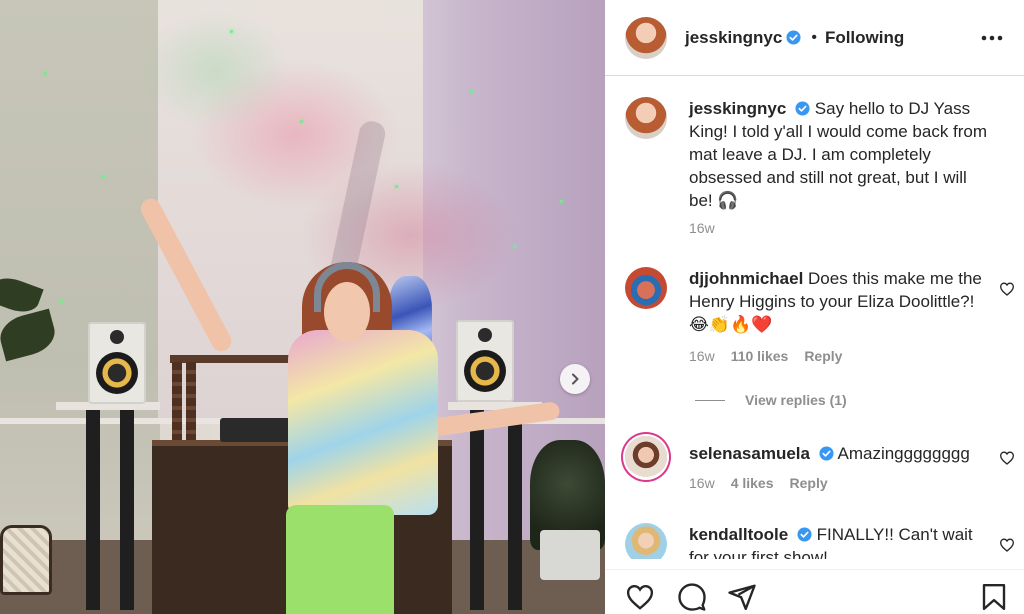 Image resolution: width=1024 pixels, height=614 pixels. I want to click on paper-plane-icon, so click(742, 597).